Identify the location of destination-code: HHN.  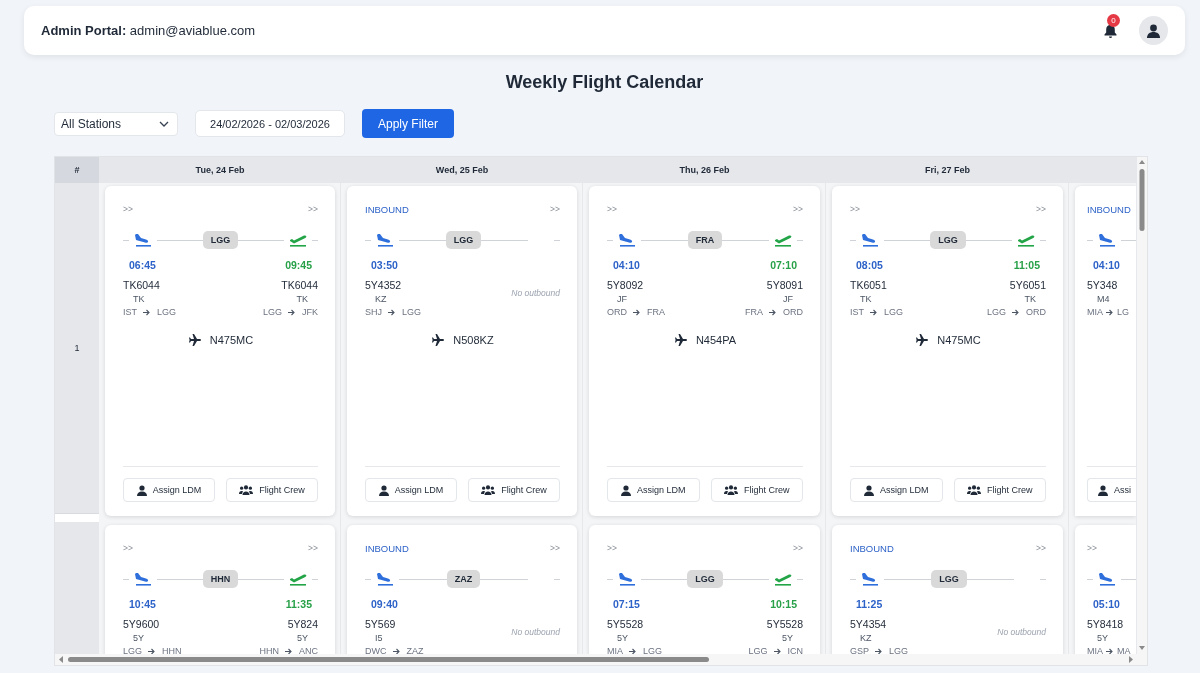
(172, 651).